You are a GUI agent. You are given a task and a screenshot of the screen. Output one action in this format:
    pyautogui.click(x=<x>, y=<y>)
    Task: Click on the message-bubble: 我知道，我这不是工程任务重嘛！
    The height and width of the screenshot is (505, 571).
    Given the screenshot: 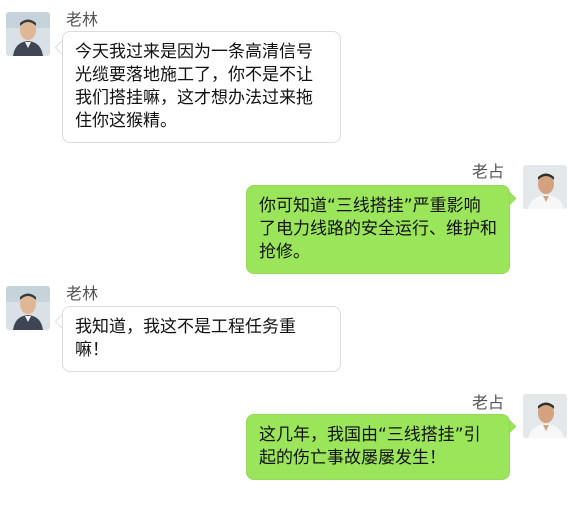 What is the action you would take?
    pyautogui.click(x=201, y=339)
    